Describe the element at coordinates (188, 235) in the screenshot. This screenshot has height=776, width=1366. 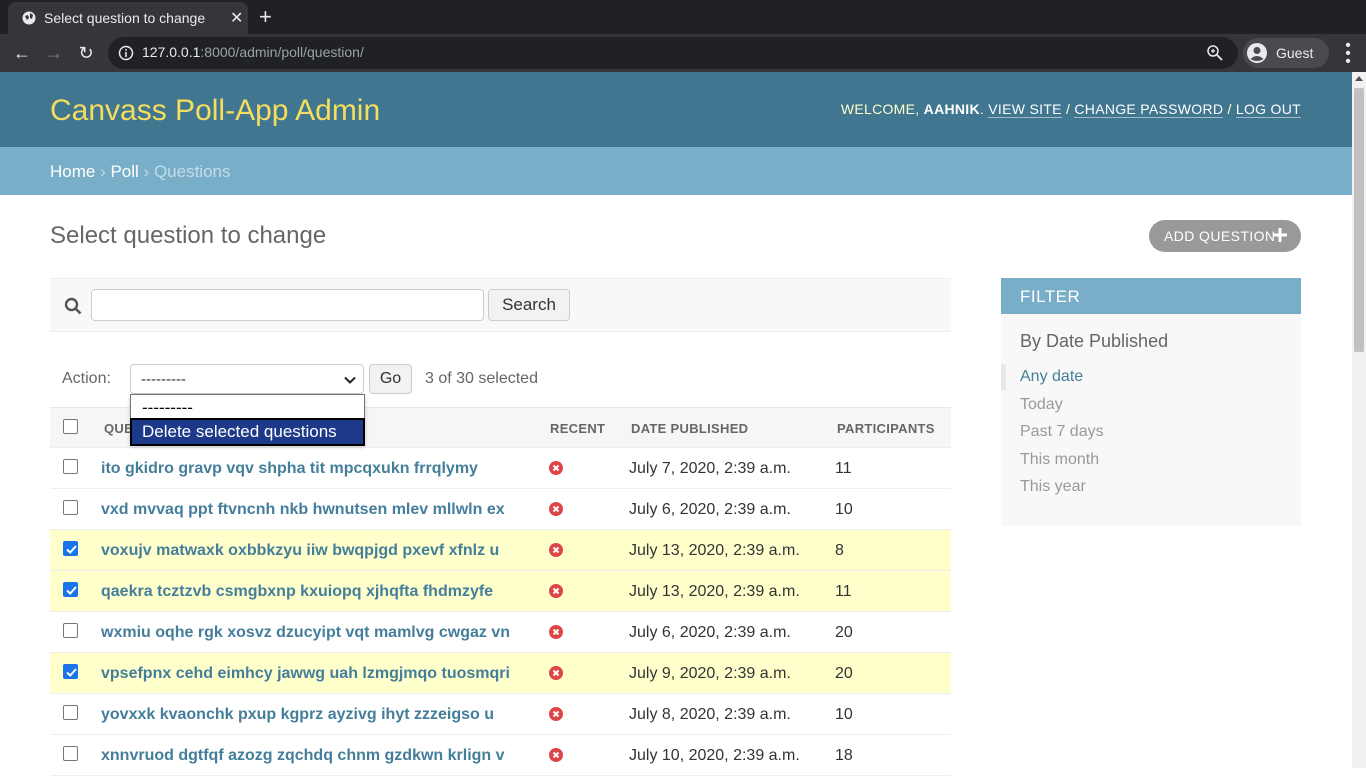
I see `page-title: Select question to change` at that location.